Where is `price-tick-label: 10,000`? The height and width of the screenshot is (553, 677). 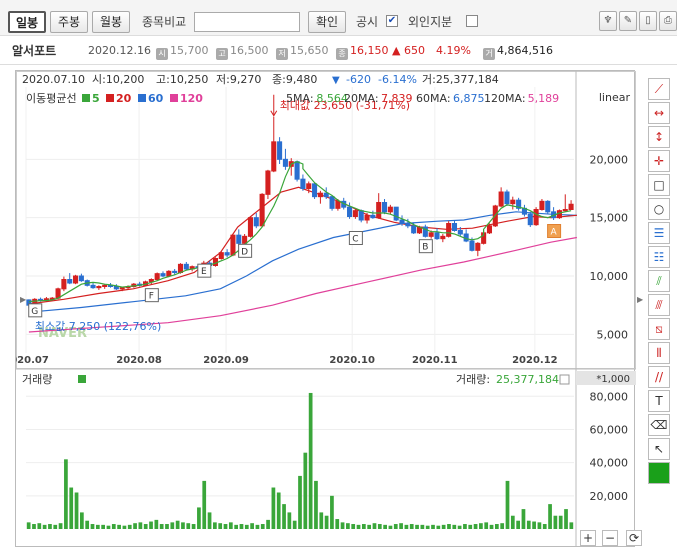 price-tick-label: 10,000 is located at coordinates (609, 276).